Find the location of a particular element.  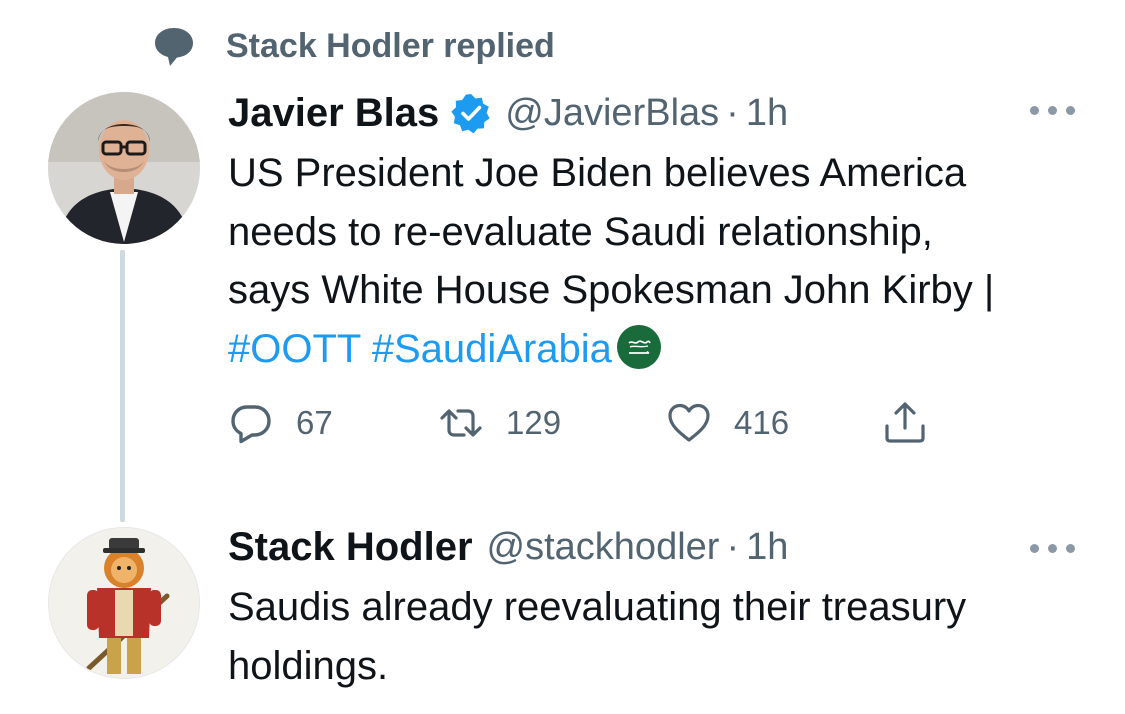

heart-icon is located at coordinates (689, 422).